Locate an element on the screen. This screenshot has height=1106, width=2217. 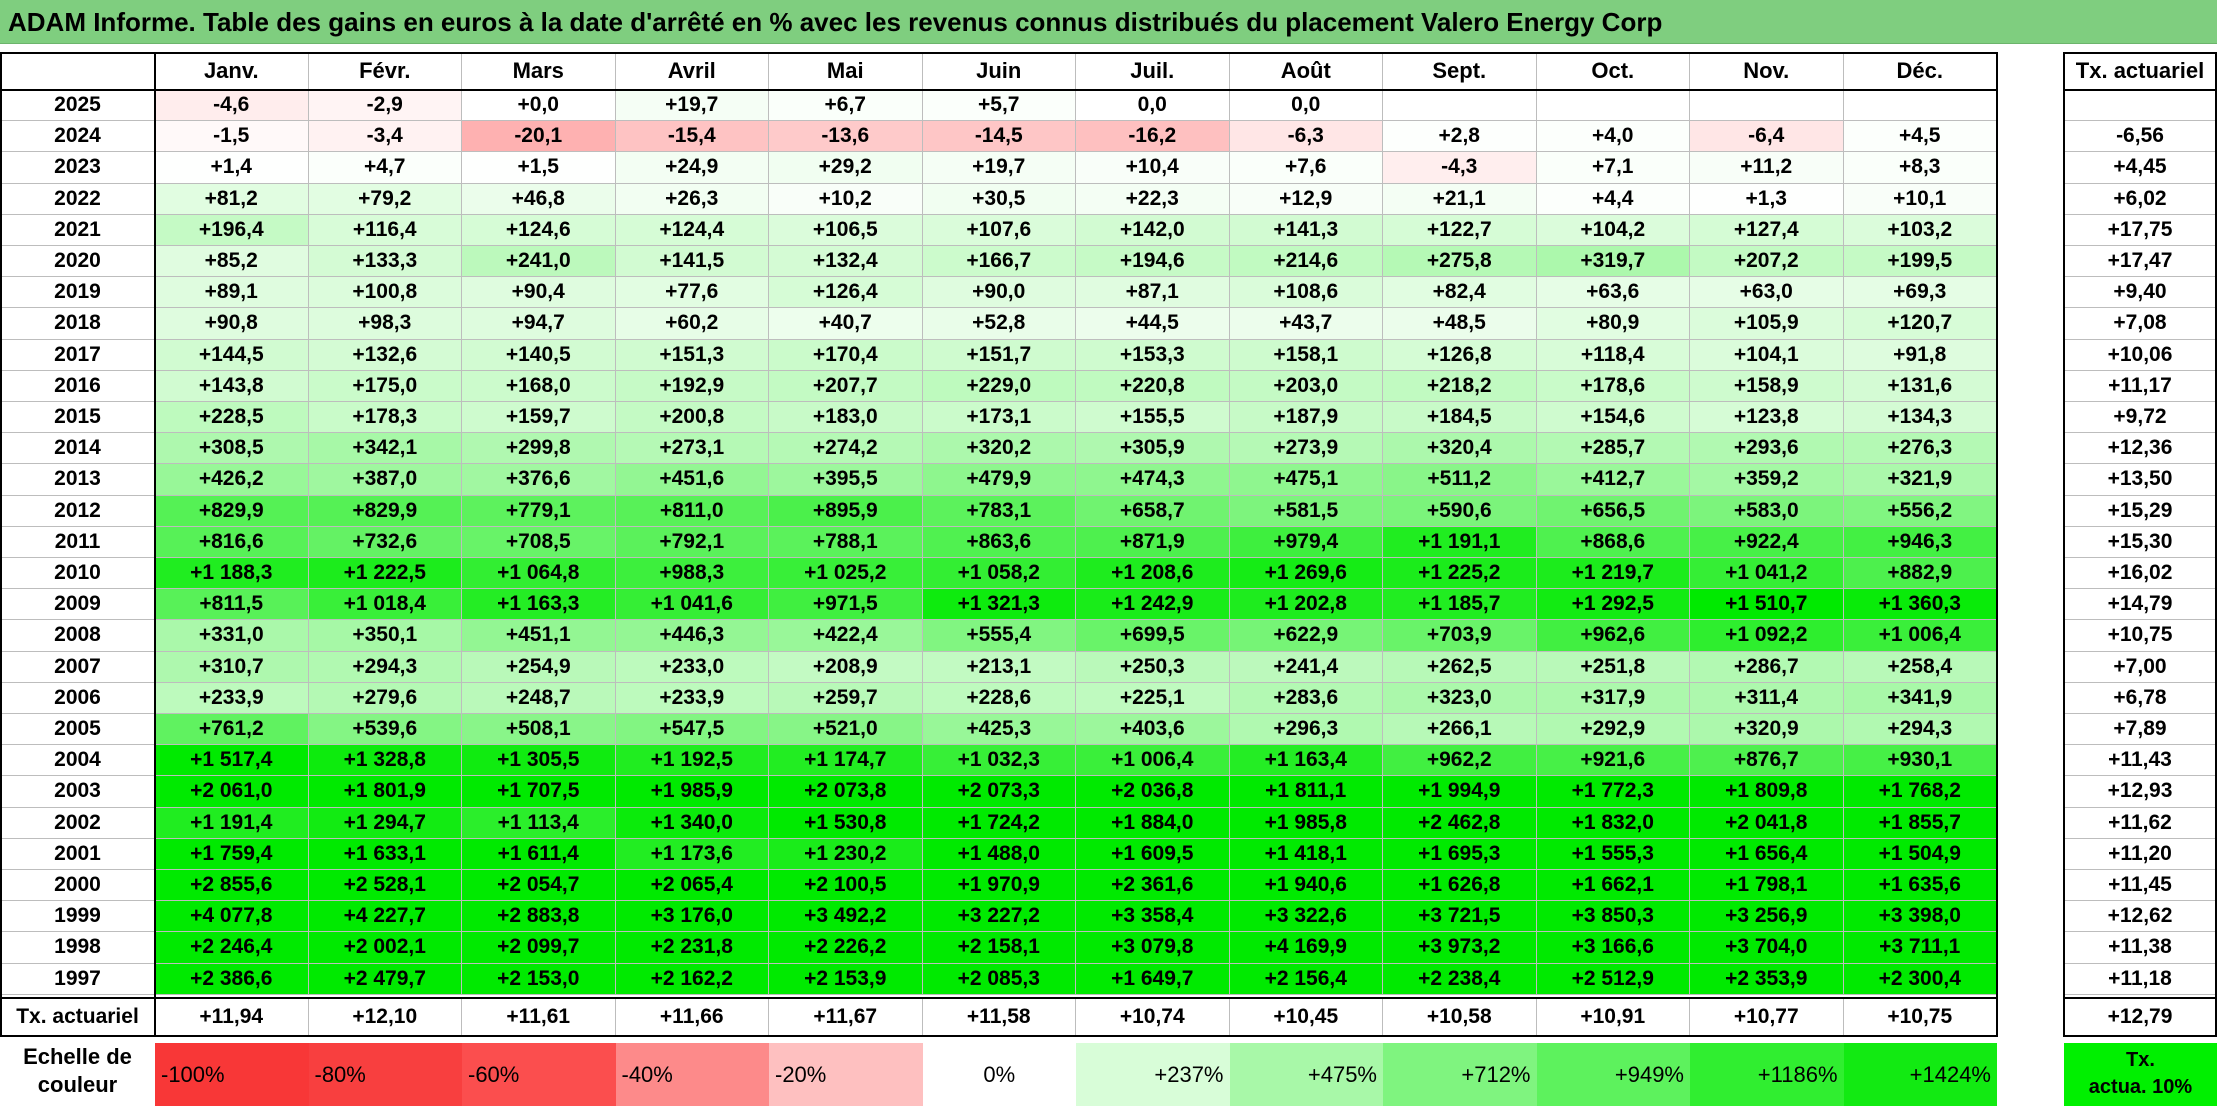
table-cell: +422,4 is located at coordinates (846, 636).